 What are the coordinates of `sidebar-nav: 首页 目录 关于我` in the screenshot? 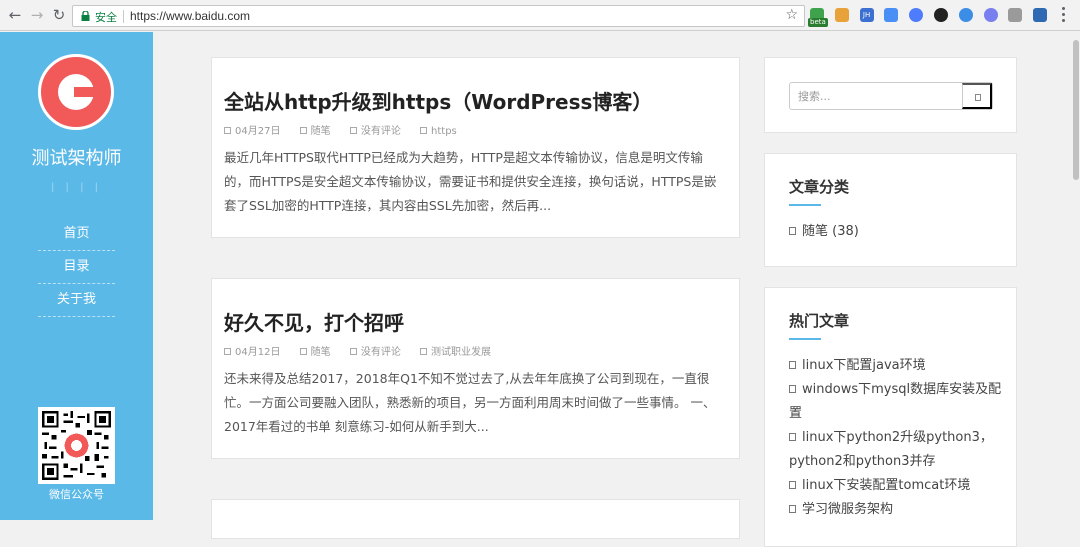 It's located at (76, 267).